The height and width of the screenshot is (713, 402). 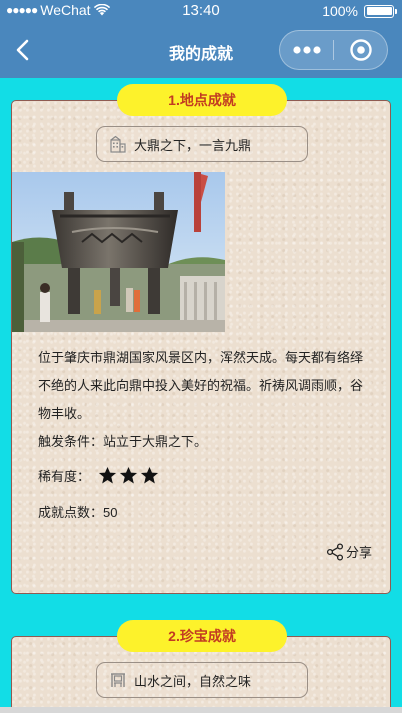 I want to click on subtitle-text: 大鼎之下，一言九鼎, so click(x=193, y=145).